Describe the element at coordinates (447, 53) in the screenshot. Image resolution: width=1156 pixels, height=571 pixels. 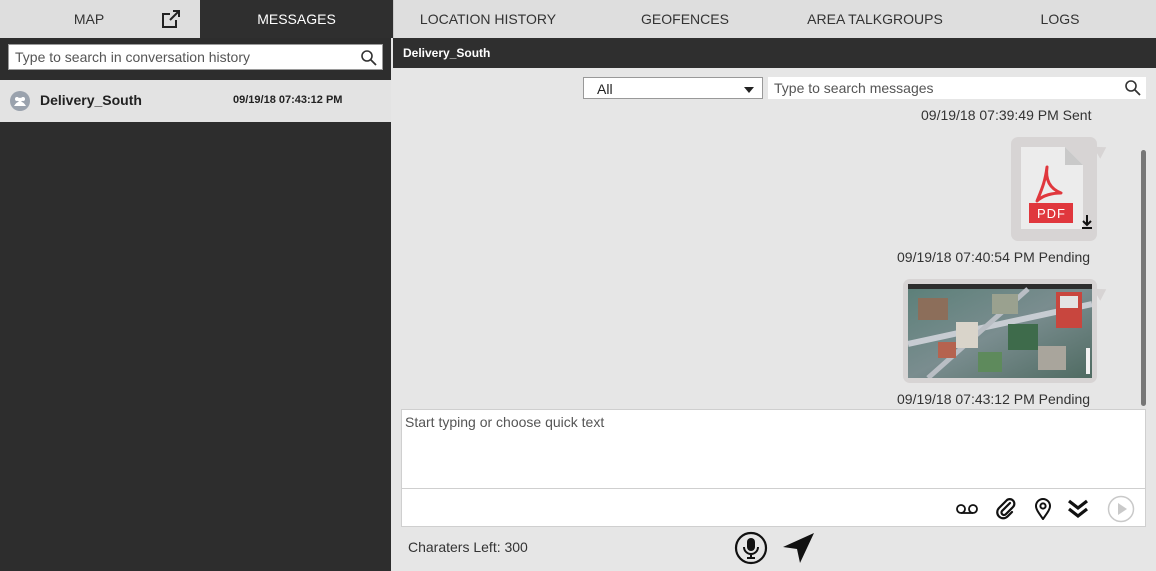
I see `conversation-title: Delivery_South` at that location.